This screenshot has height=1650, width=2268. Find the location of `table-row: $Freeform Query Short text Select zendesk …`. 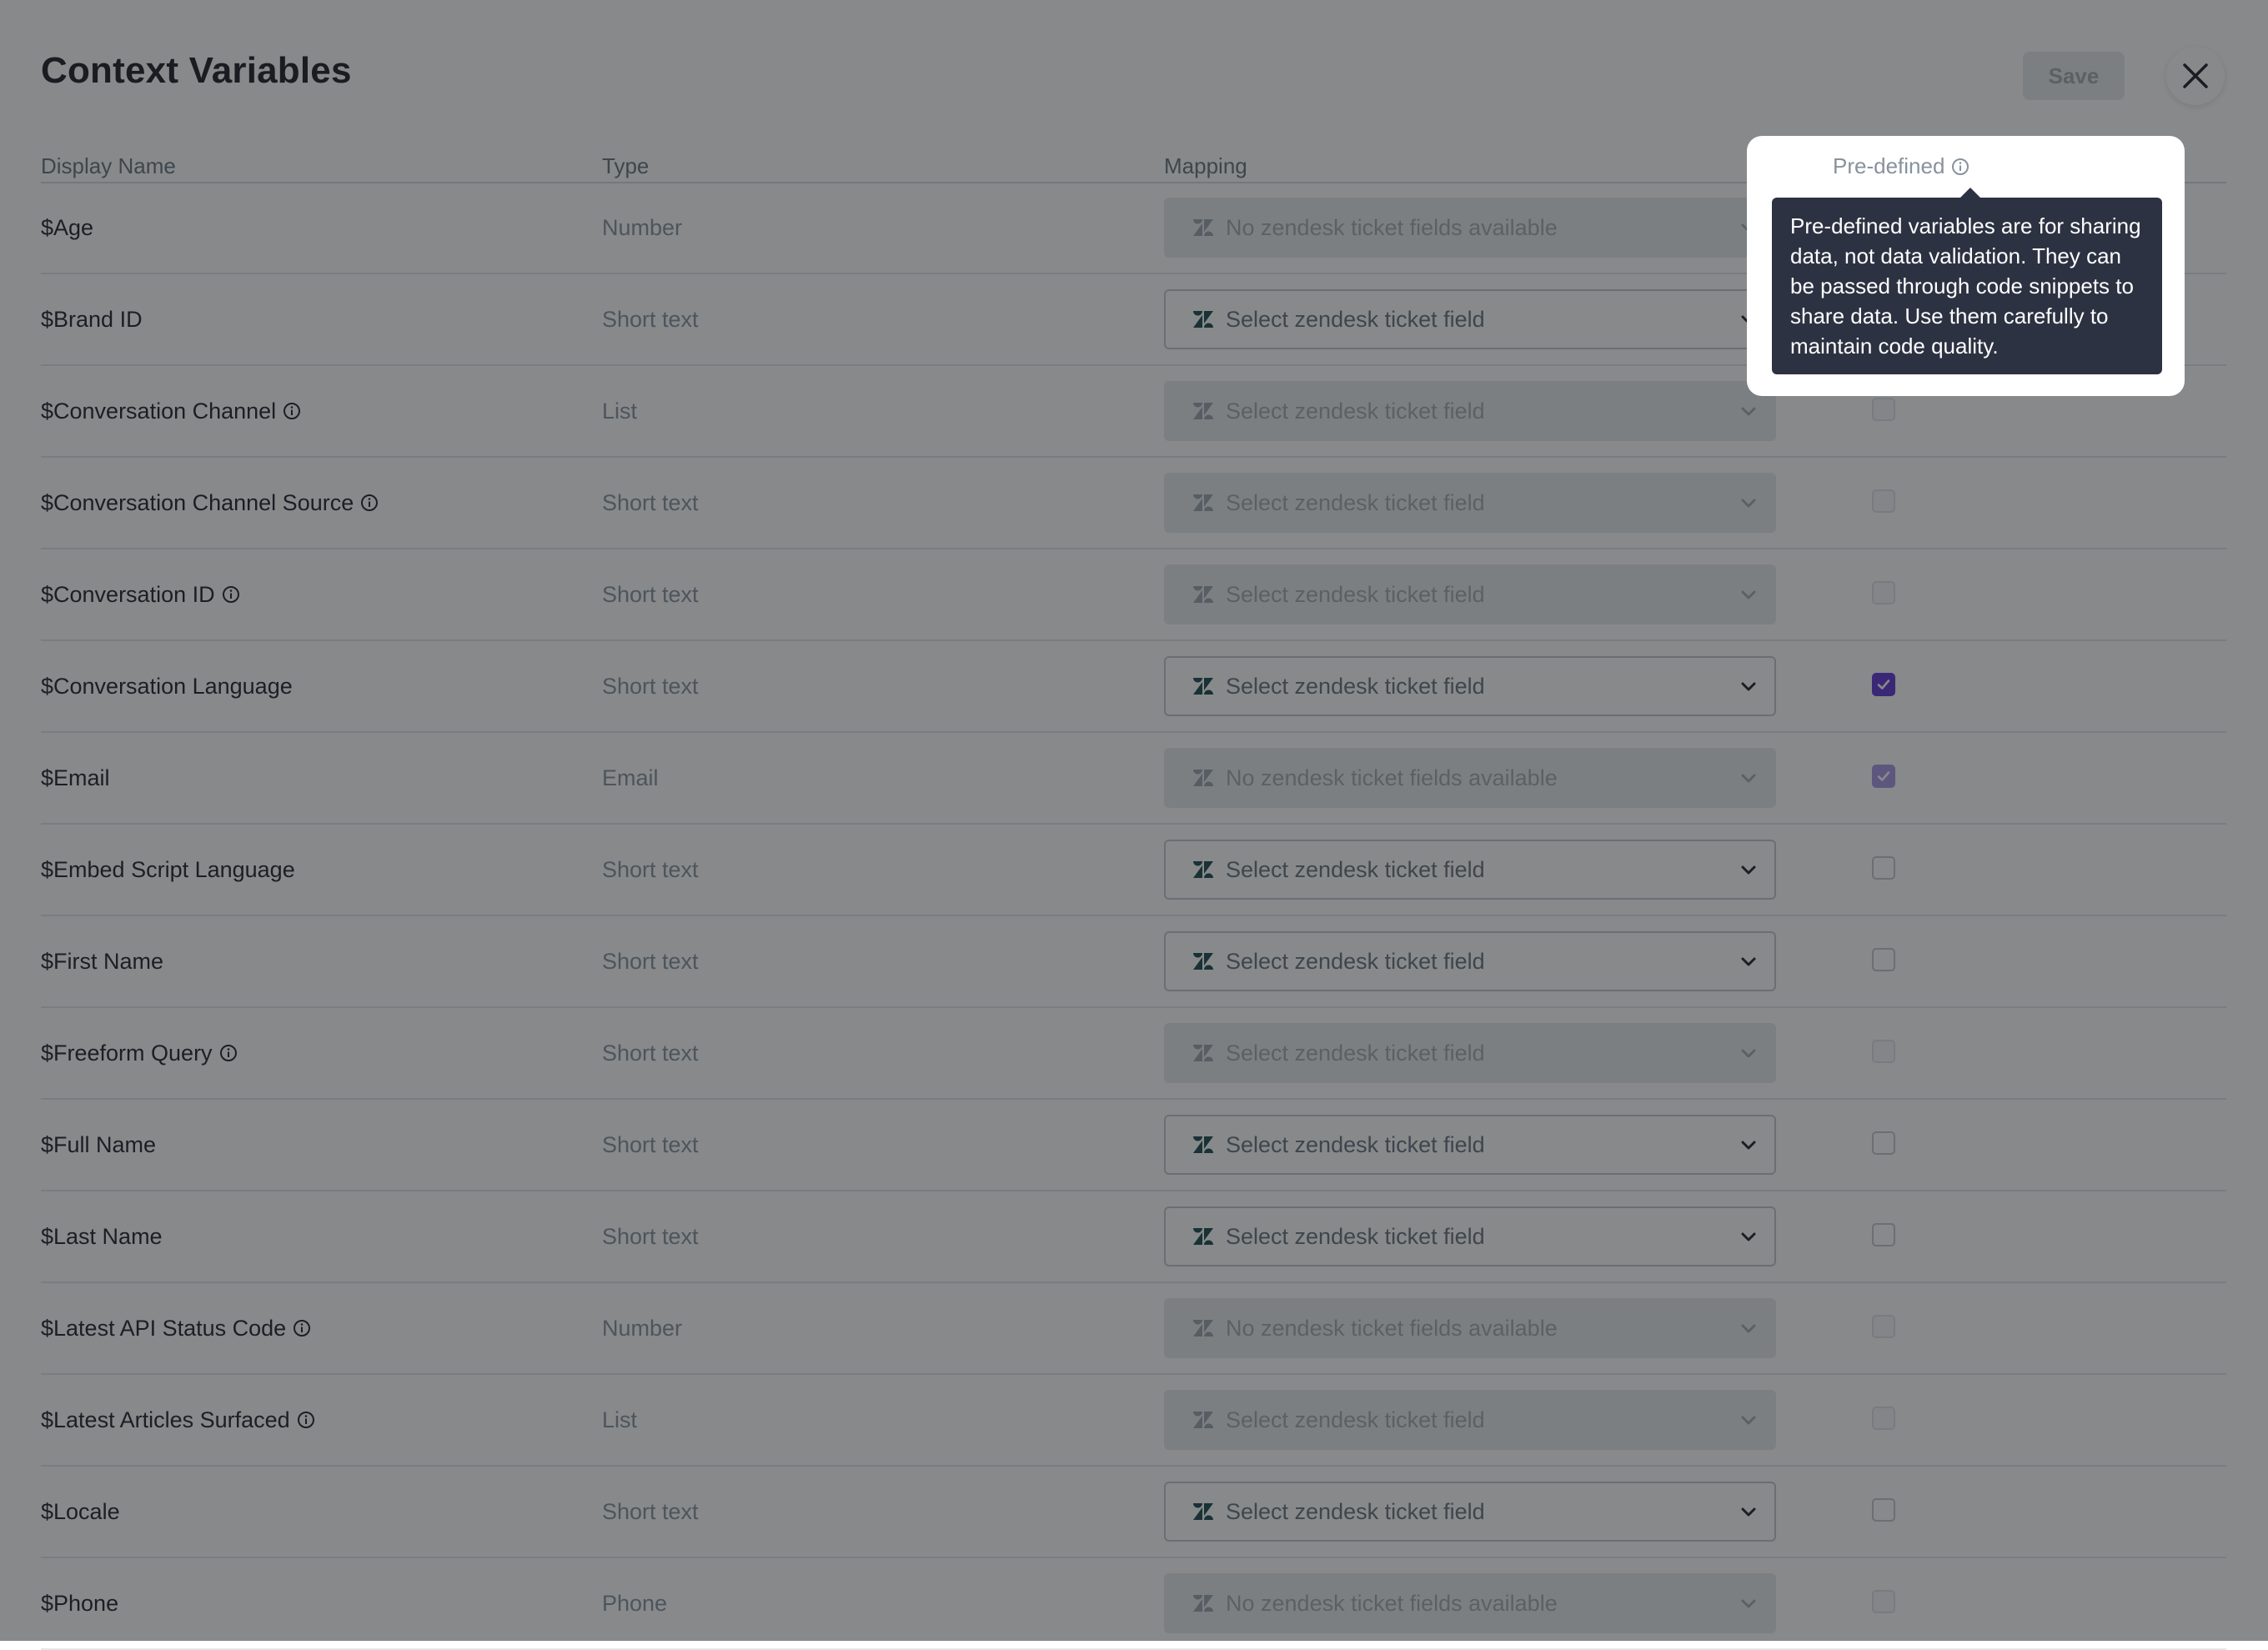

table-row: $Freeform Query Short text Select zendesk … is located at coordinates (1133, 1054).